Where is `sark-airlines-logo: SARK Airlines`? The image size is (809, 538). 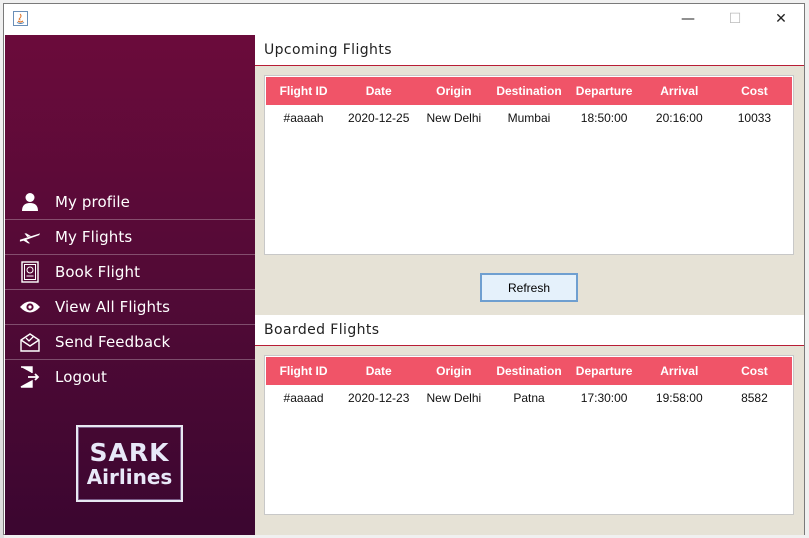
sark-airlines-logo: SARK Airlines is located at coordinates (129, 463).